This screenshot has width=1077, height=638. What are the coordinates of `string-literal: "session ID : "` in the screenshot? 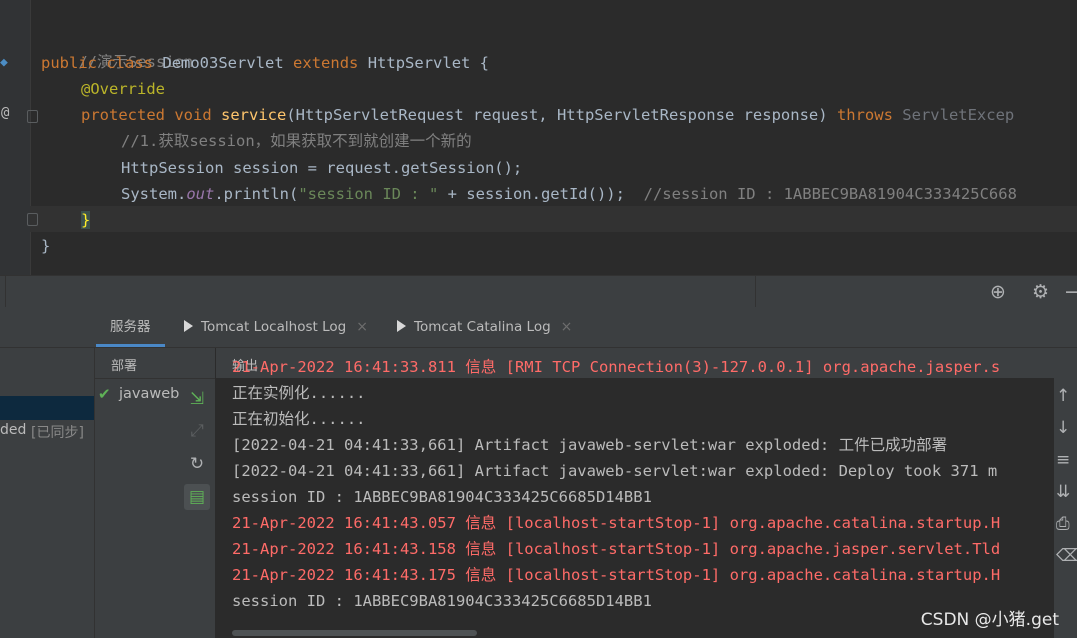 It's located at (368, 194).